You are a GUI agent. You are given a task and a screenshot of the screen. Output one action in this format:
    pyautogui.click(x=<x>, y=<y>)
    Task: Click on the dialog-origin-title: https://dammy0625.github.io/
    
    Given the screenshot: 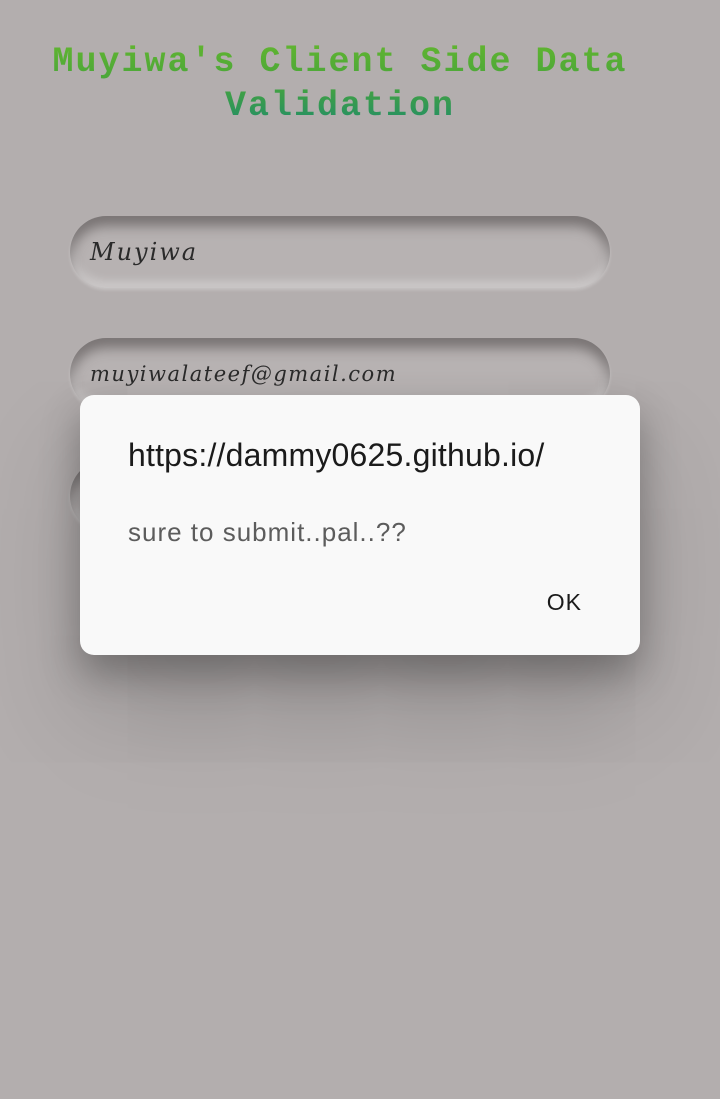 What is the action you would take?
    pyautogui.click(x=336, y=455)
    